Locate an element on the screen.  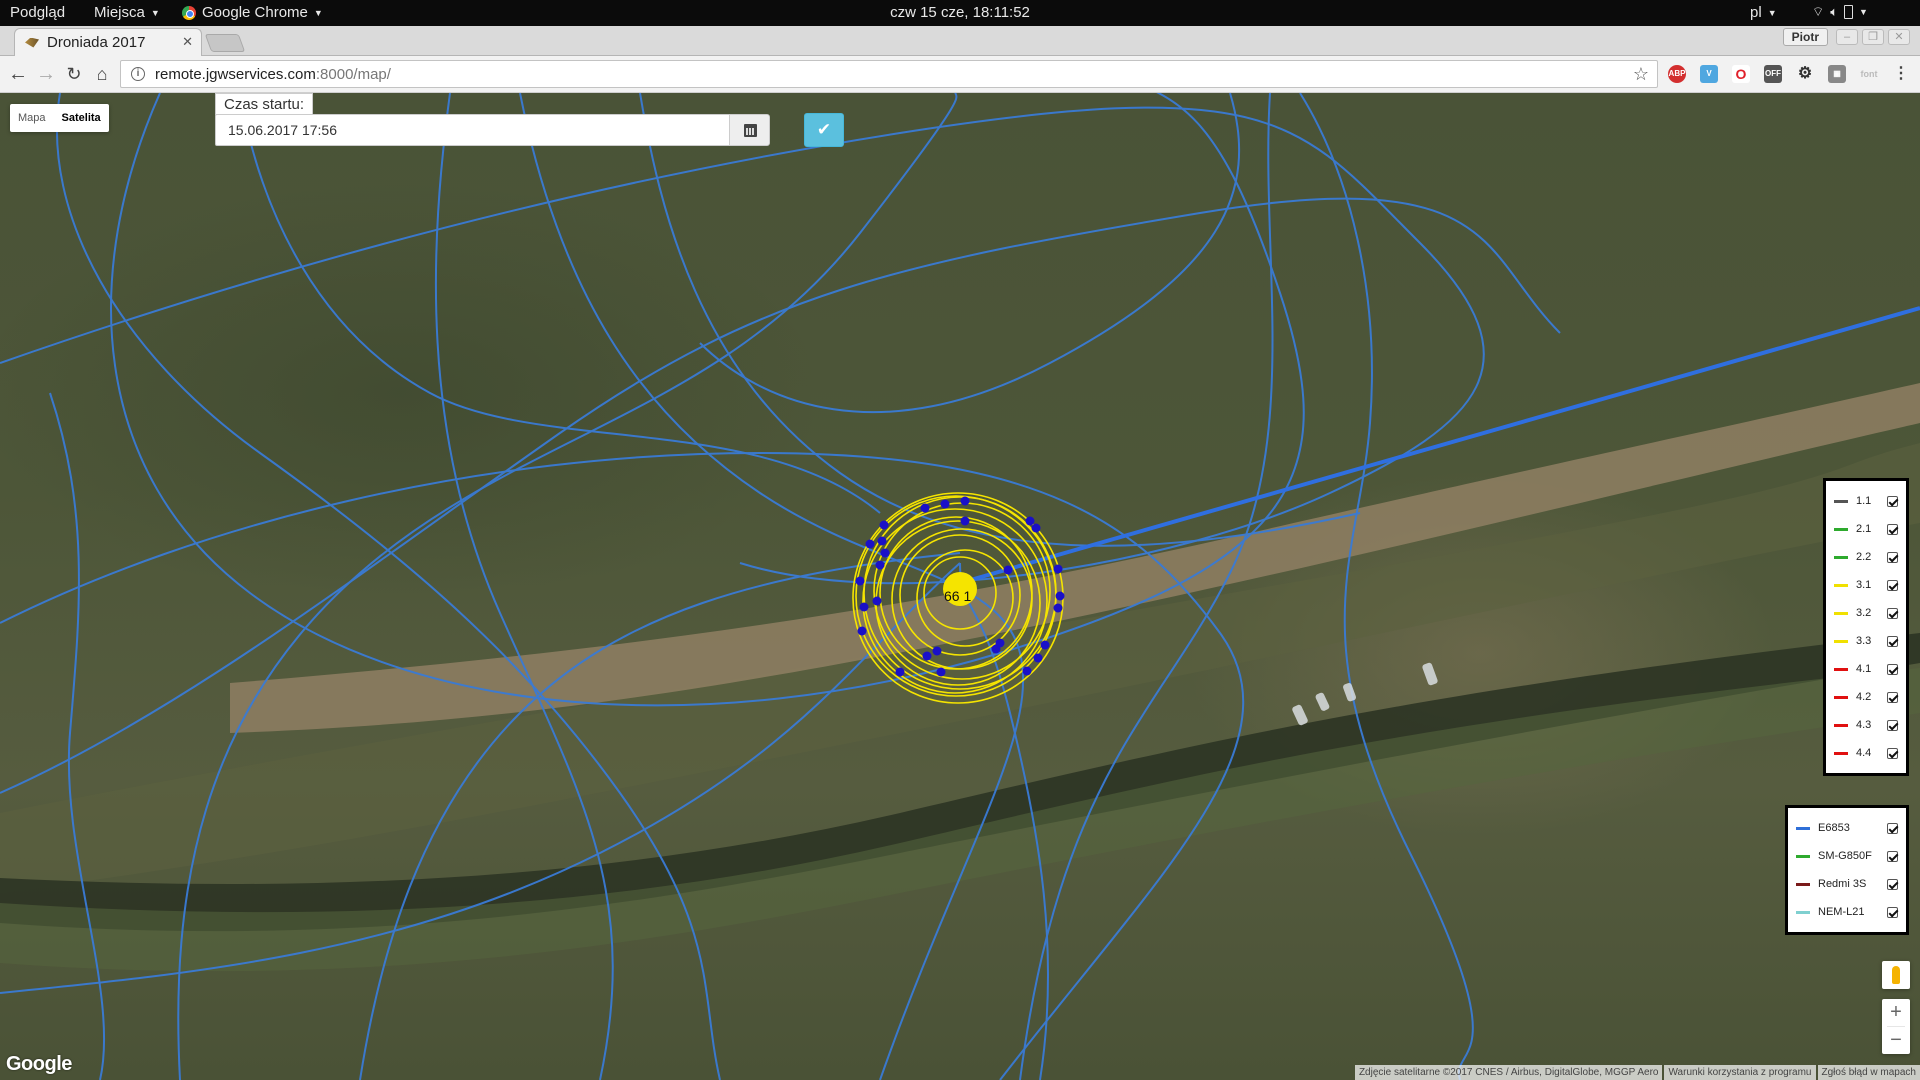
address-bar: i remote.jgwservices.com:8000/map/ ☆ is located at coordinates (889, 74).